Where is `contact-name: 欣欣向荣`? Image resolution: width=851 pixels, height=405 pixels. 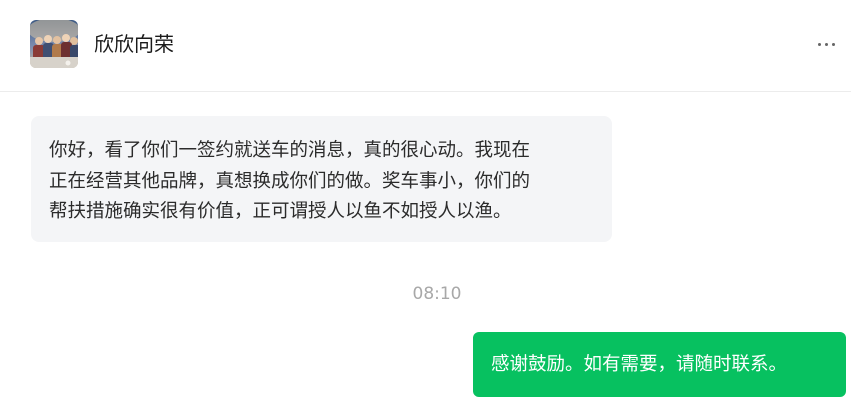 contact-name: 欣欣向荣 is located at coordinates (134, 44).